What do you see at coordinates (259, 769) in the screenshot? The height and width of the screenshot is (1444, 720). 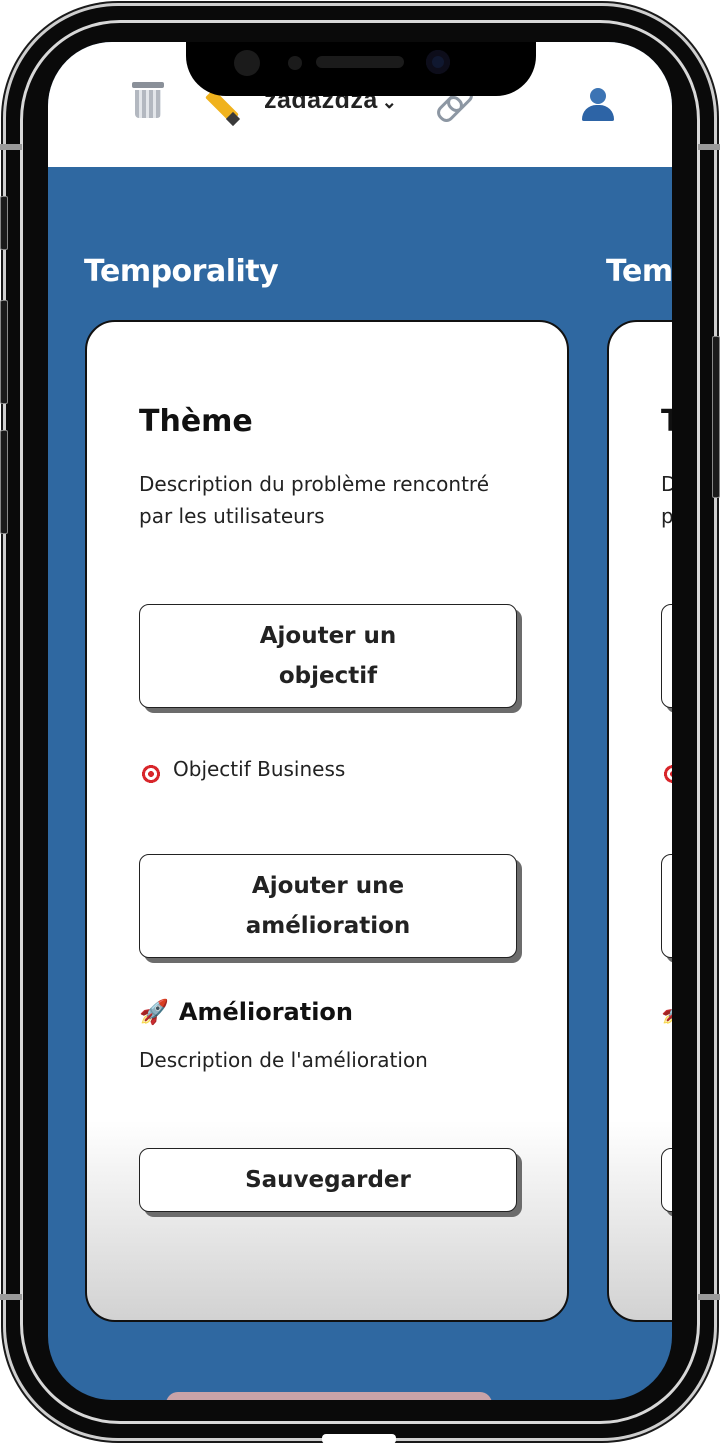 I see `objective-label: Objectif Business` at bounding box center [259, 769].